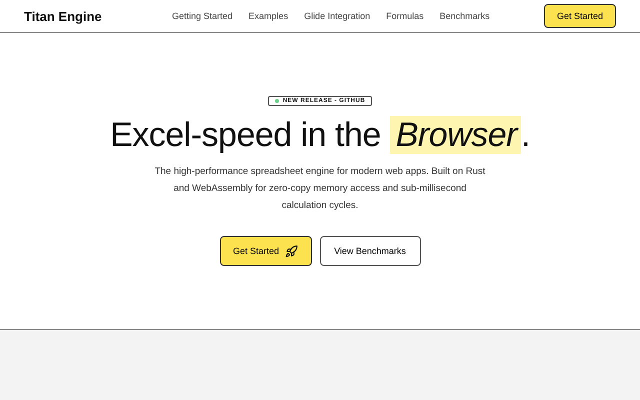 The height and width of the screenshot is (400, 640). I want to click on status-dot-icon, so click(276, 101).